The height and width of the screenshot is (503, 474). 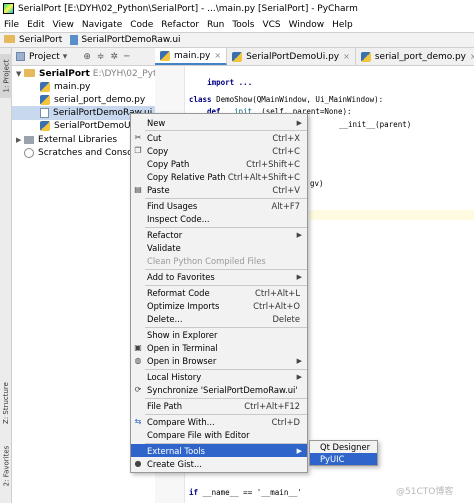 What do you see at coordinates (126, 57) in the screenshot?
I see `hide-panel-icon: ─` at bounding box center [126, 57].